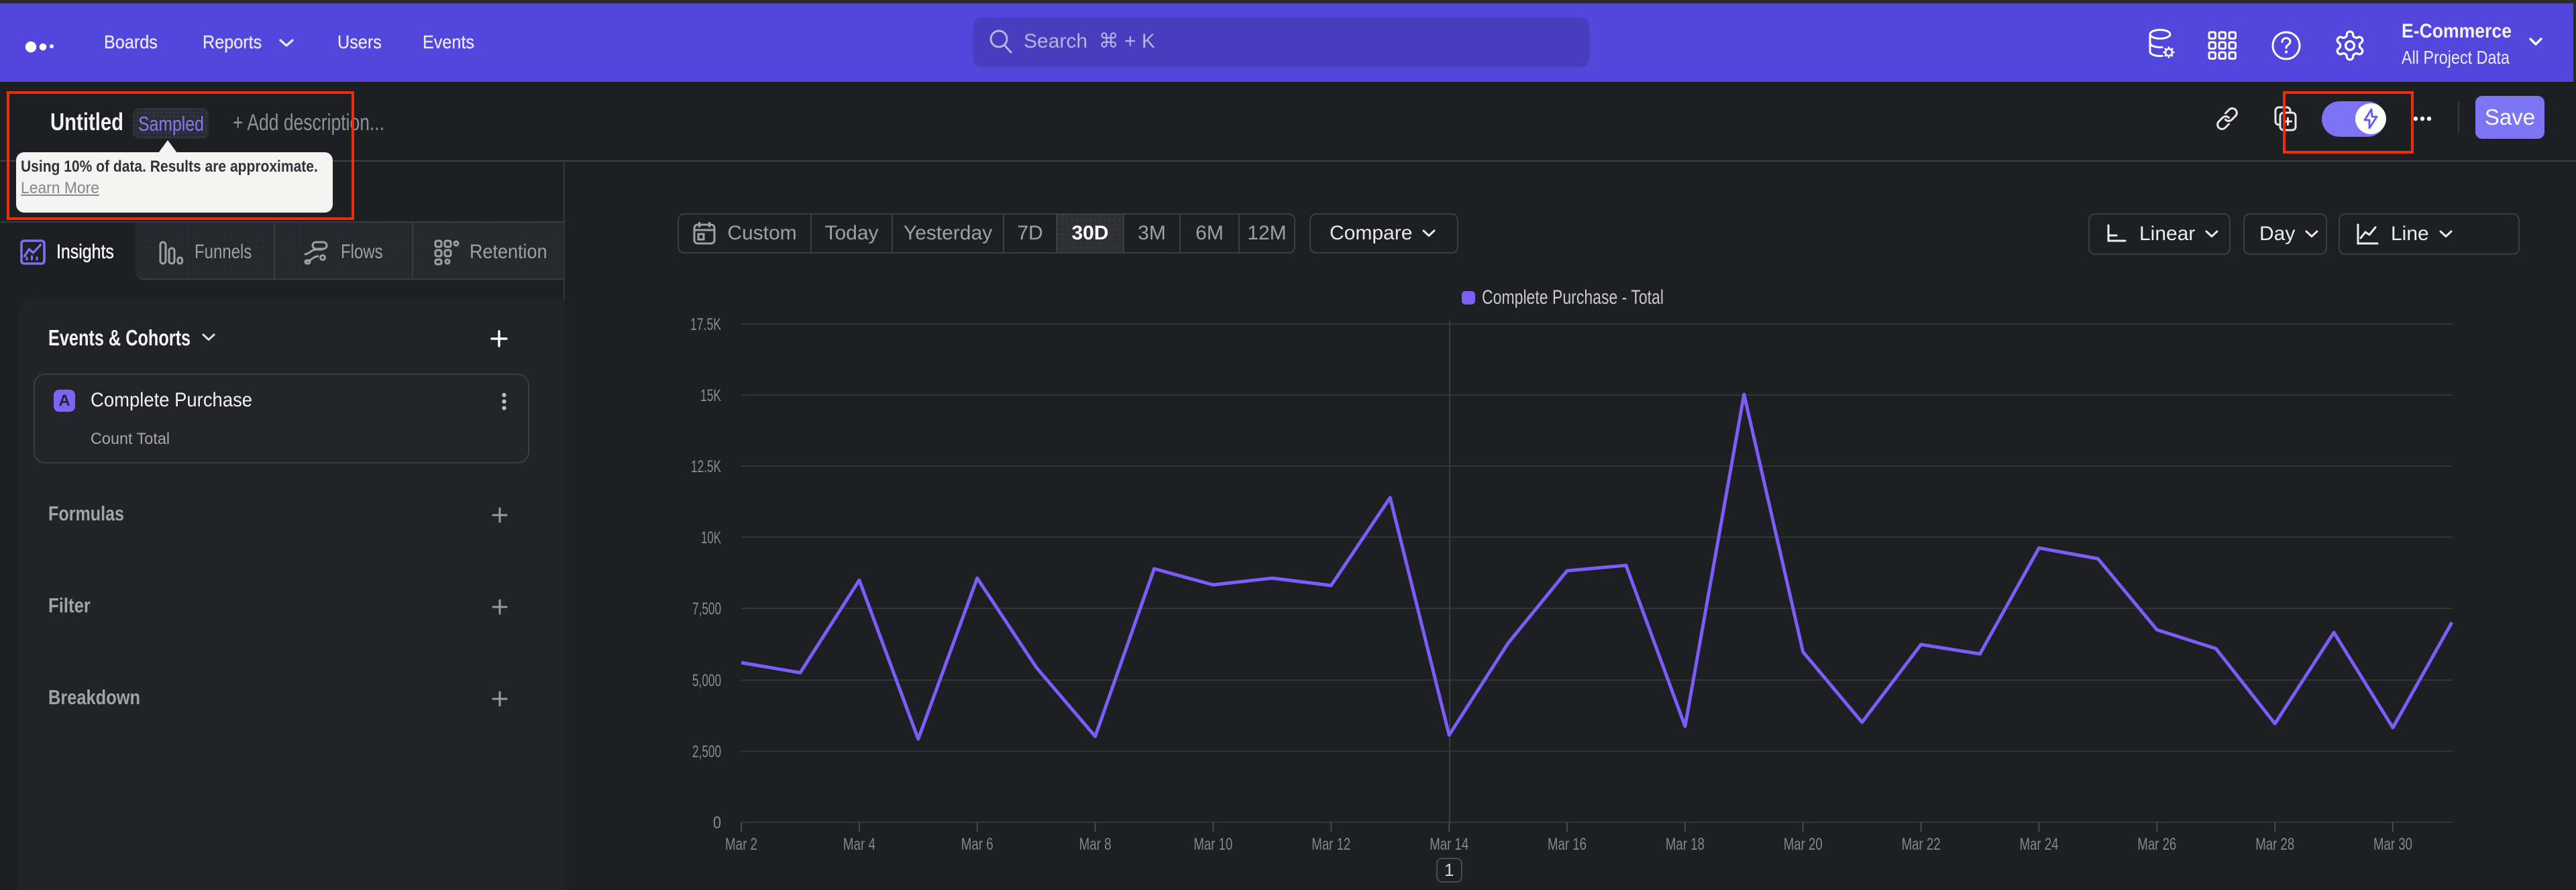 Image resolution: width=2576 pixels, height=890 pixels. Describe the element at coordinates (710, 395) in the screenshot. I see `svg-text: 15K` at that location.